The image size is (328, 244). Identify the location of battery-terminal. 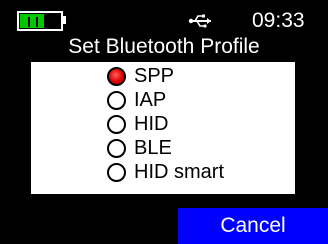
(64, 20).